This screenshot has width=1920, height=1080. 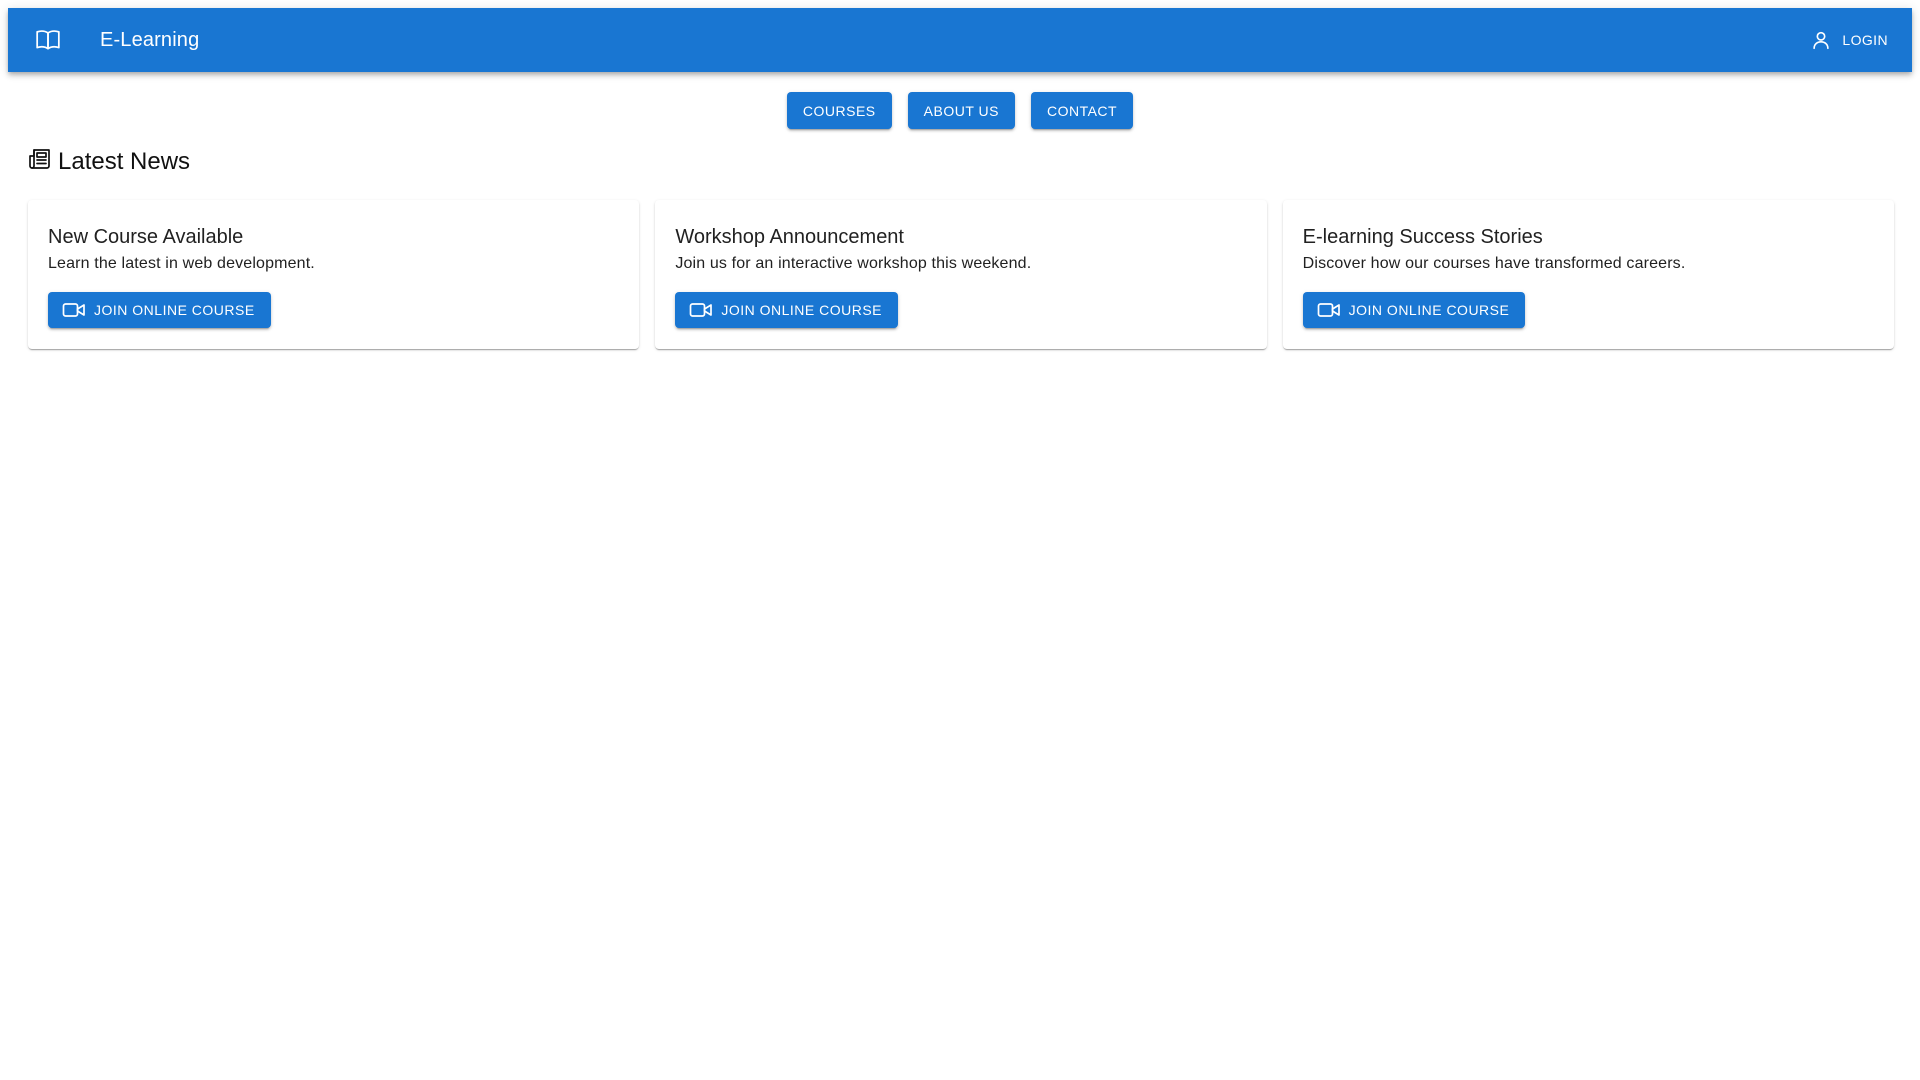 I want to click on latest-news-title: Latest News, so click(x=124, y=161).